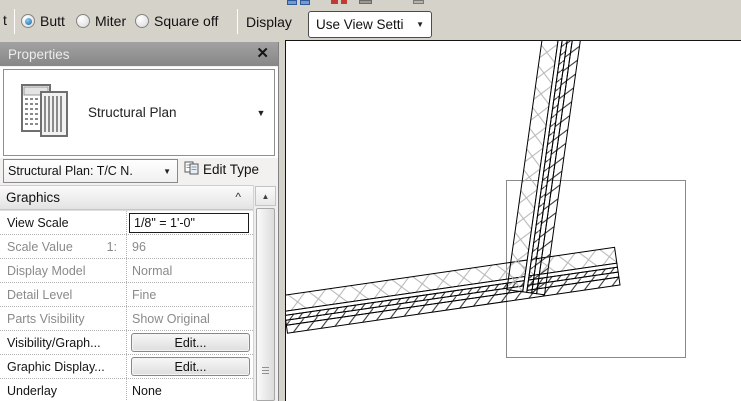 The width and height of the screenshot is (741, 401). Describe the element at coordinates (28, 21) in the screenshot. I see `radio-butt-circle-icon` at that location.